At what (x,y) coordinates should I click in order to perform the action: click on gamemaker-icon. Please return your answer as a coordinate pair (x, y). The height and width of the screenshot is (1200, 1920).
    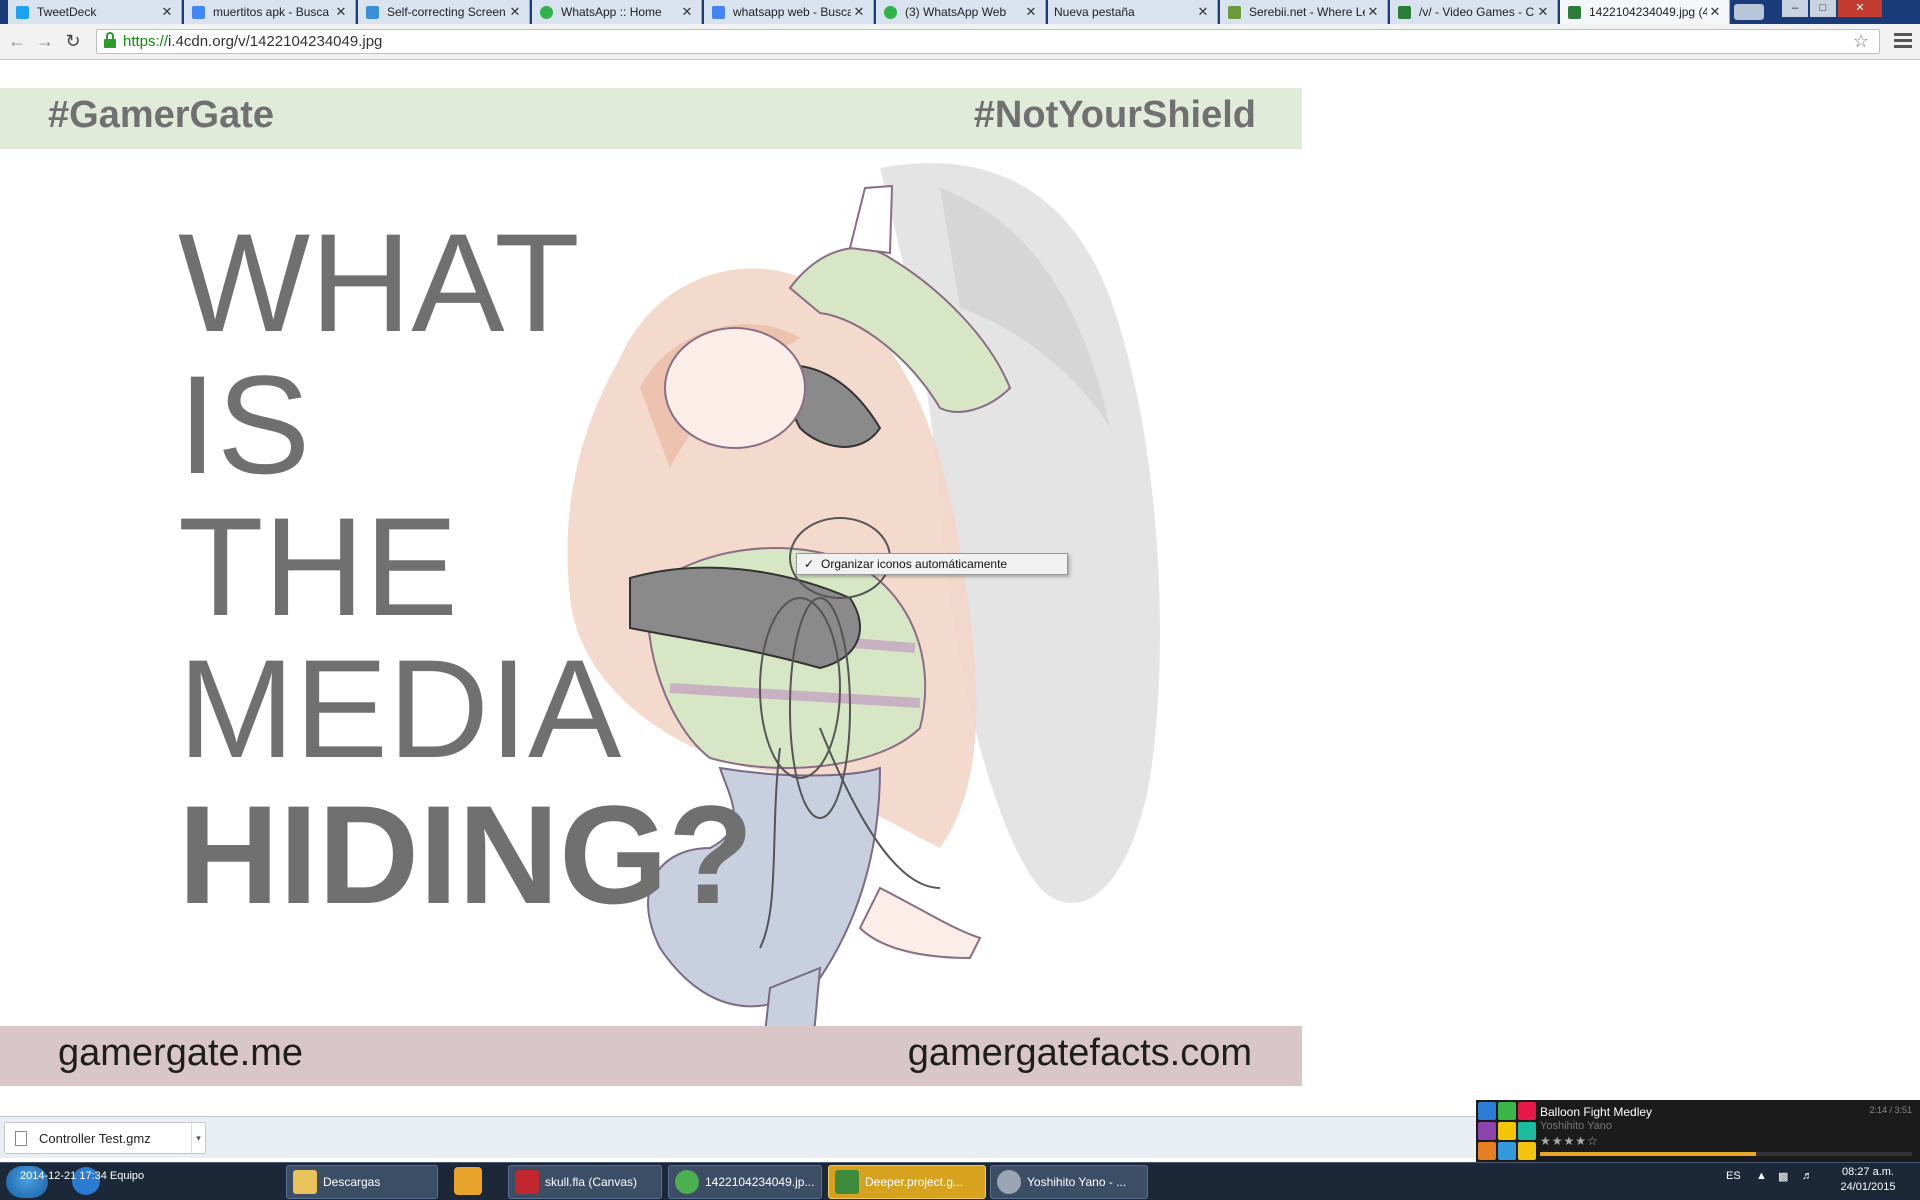
    Looking at the image, I should click on (847, 1182).